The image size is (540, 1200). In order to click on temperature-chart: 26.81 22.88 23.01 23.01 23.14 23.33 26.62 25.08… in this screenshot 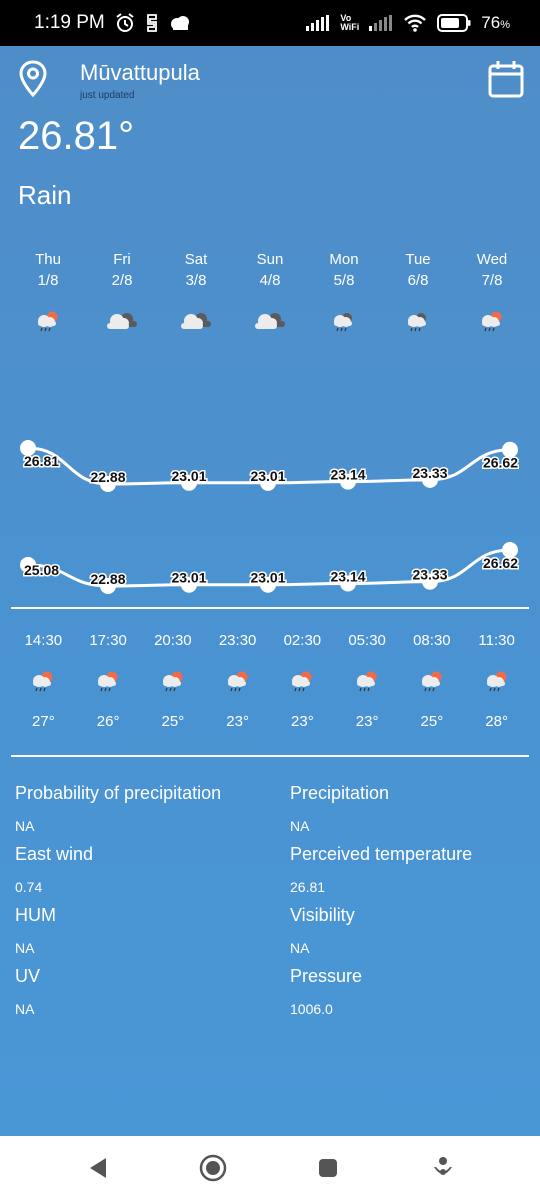, I will do `click(270, 517)`.